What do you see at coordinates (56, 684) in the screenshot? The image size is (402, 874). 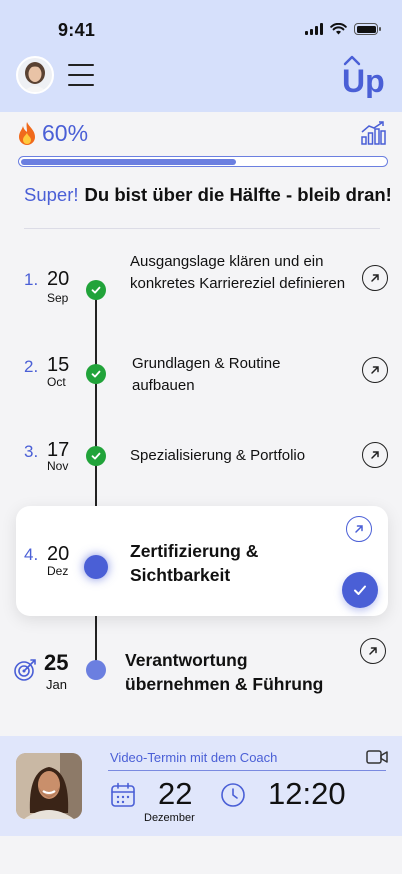 I see `step-month: Jan` at bounding box center [56, 684].